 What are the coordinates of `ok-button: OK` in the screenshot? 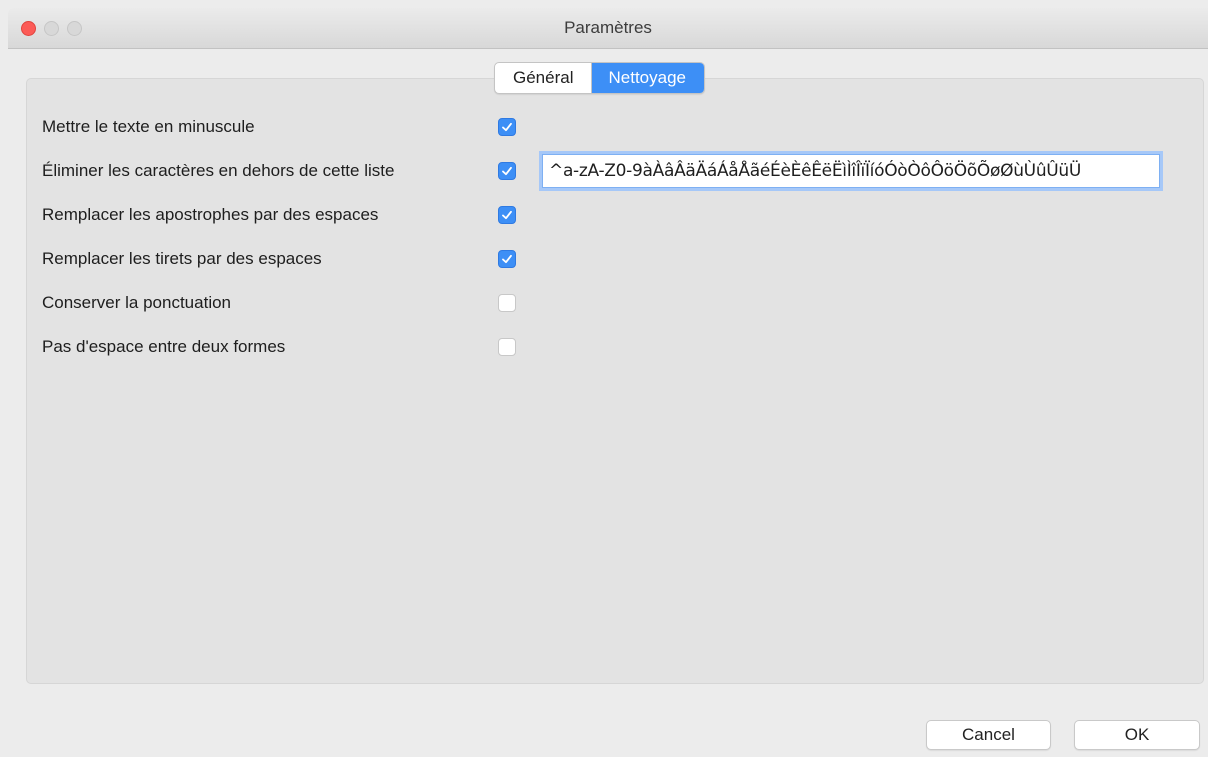 It's located at (1137, 735).